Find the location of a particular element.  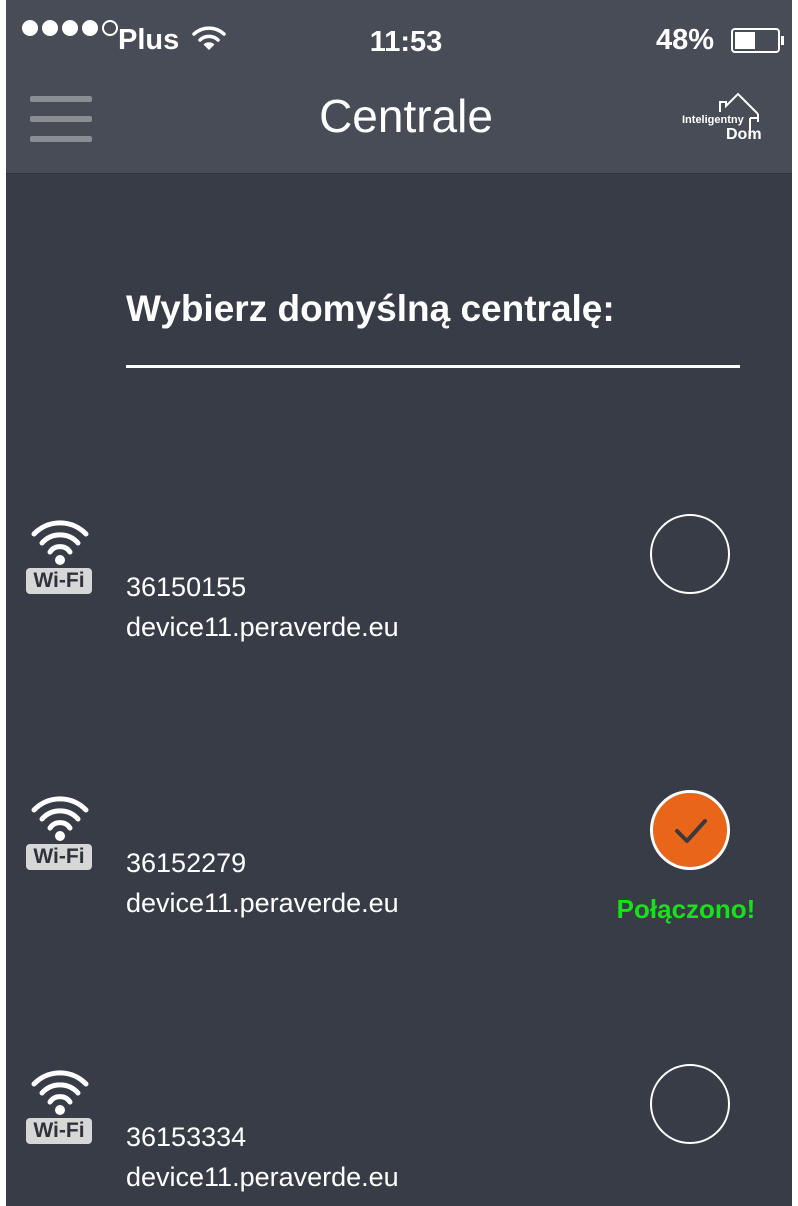

wifi-status-icon is located at coordinates (209, 38).